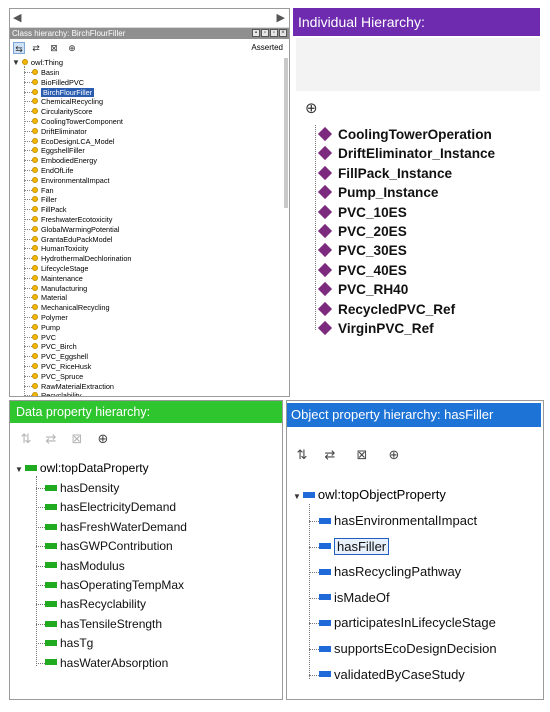 The image size is (550, 712). Describe the element at coordinates (256, 33) in the screenshot. I see `view-options-icon: ▪` at that location.